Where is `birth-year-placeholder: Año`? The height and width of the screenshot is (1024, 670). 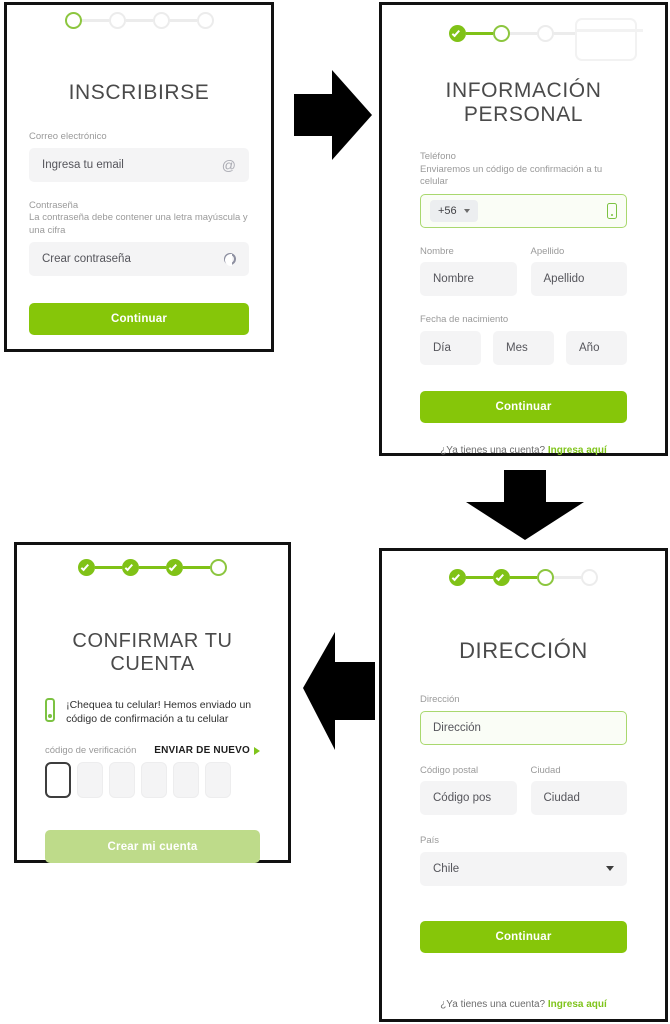
birth-year-placeholder: Año is located at coordinates (589, 347).